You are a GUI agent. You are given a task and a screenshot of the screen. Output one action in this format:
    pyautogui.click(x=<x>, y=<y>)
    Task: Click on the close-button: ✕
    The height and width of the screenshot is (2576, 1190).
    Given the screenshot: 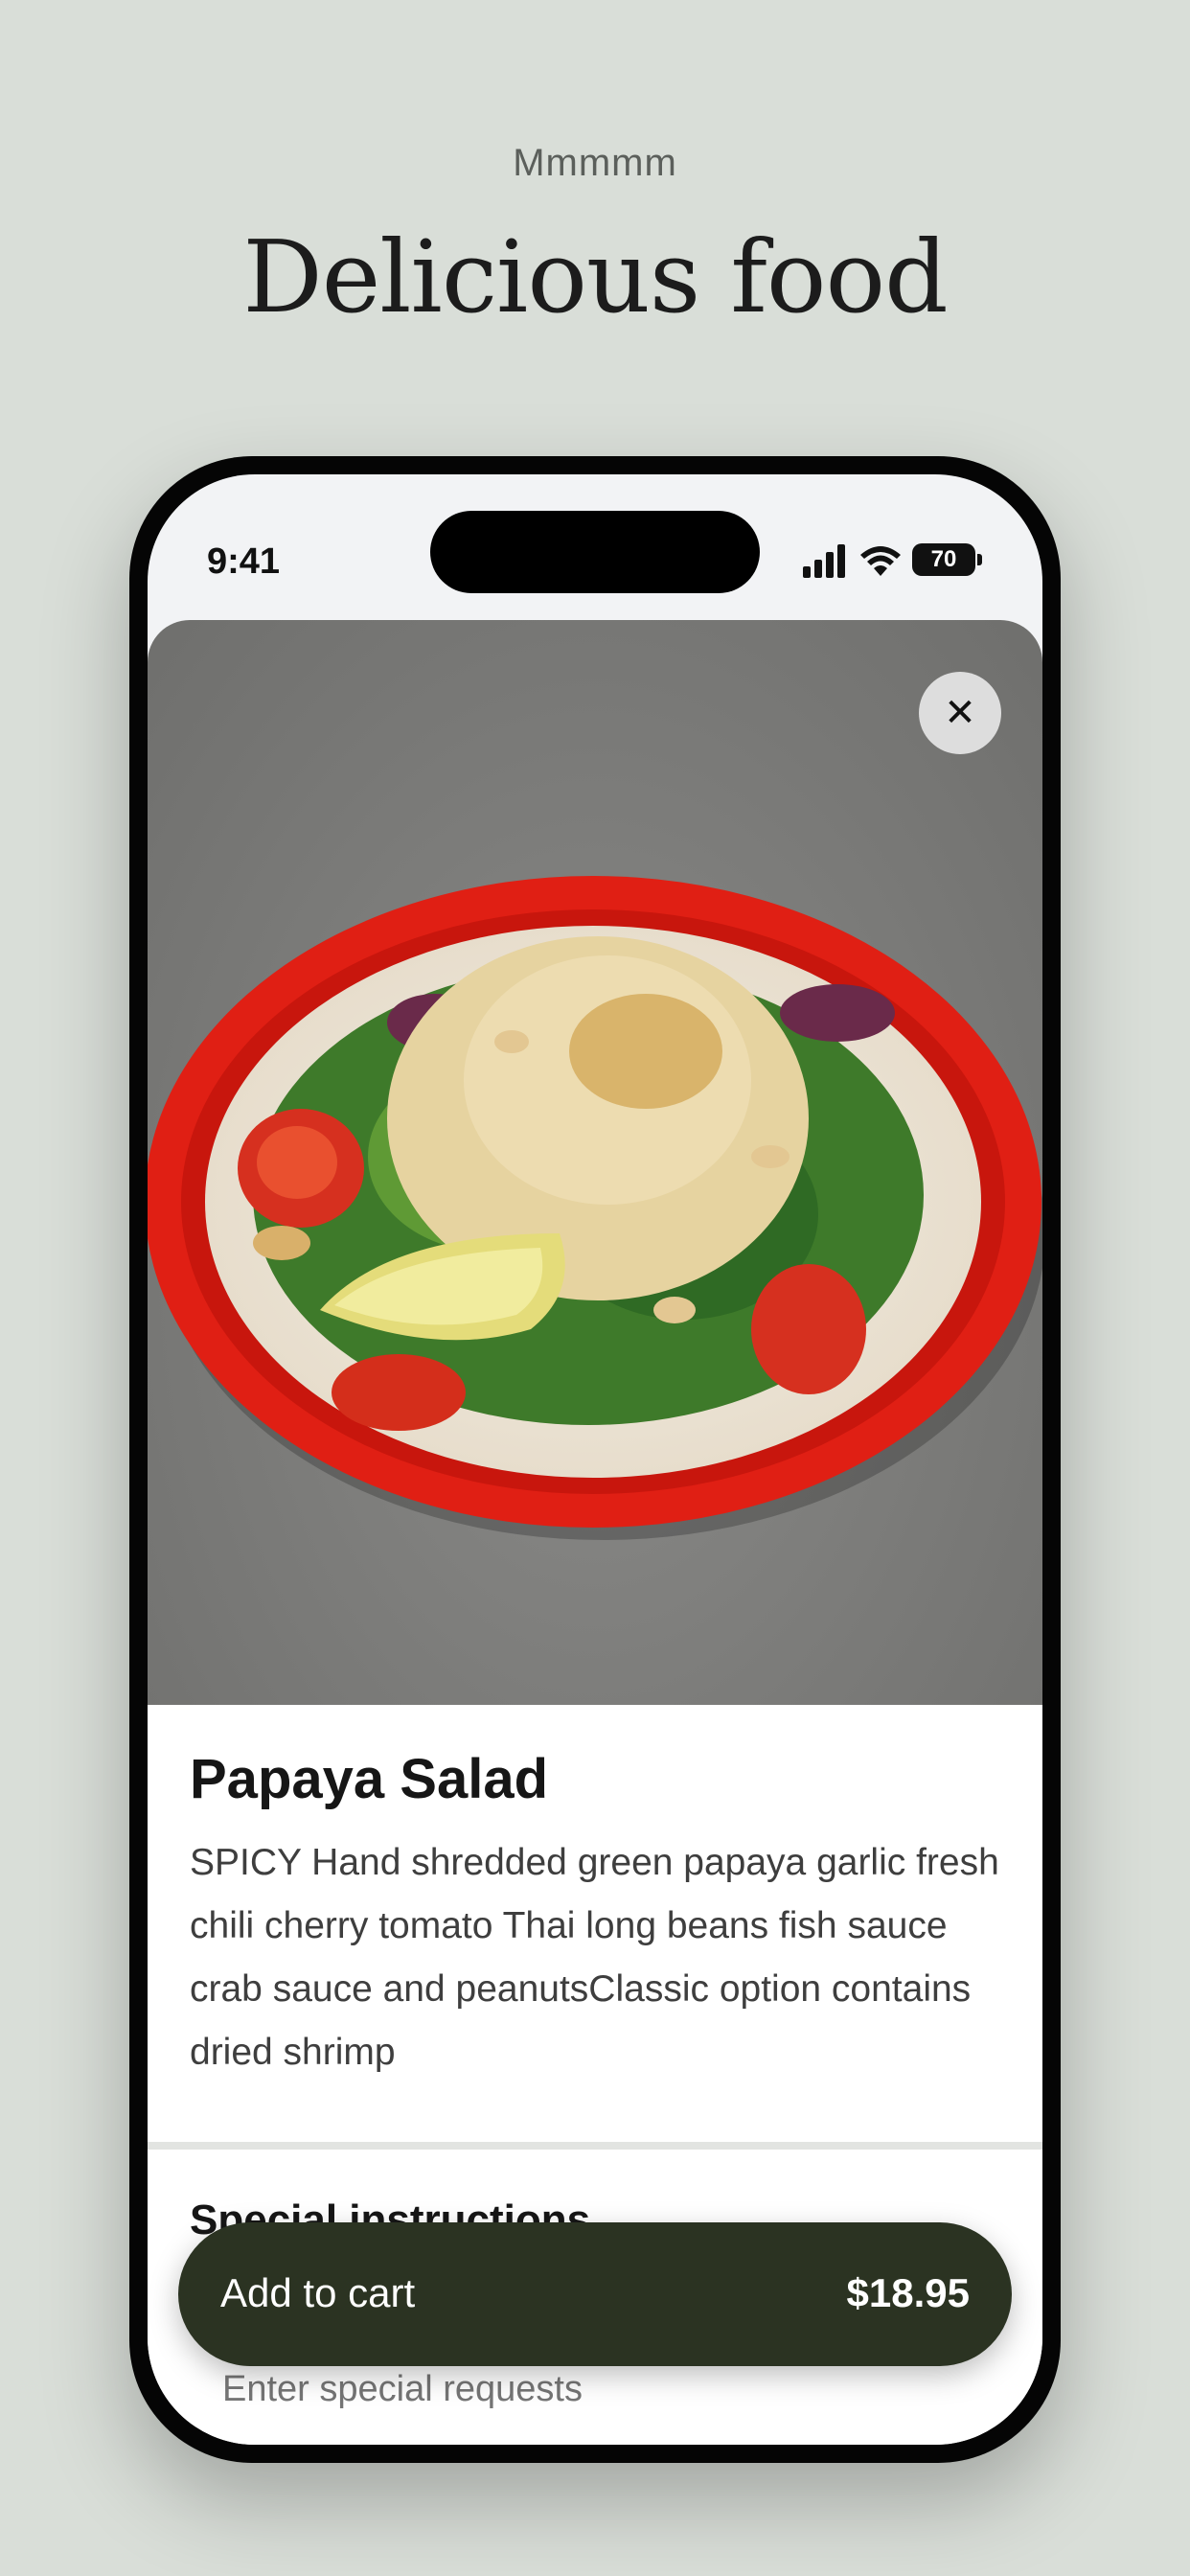 What is the action you would take?
    pyautogui.click(x=960, y=713)
    